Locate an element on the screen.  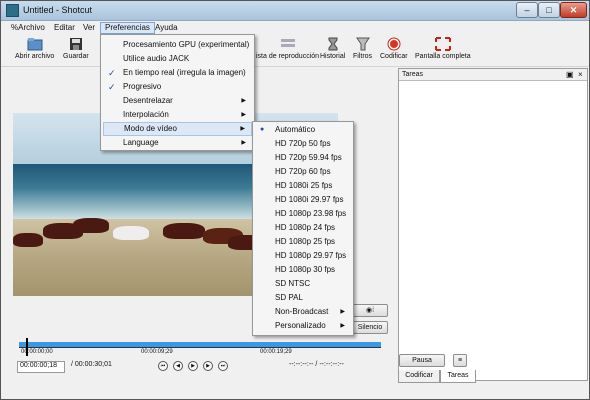
timeline-scale: 00:00:00;00 00:00:09;29 00:00:19;29 is located at coordinates (200, 351).